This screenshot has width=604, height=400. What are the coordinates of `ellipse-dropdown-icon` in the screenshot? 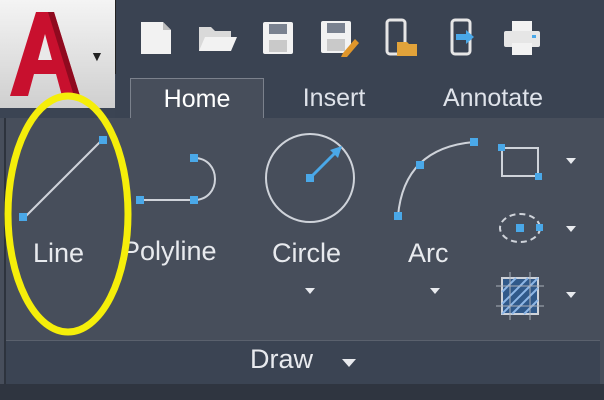 It's located at (571, 229).